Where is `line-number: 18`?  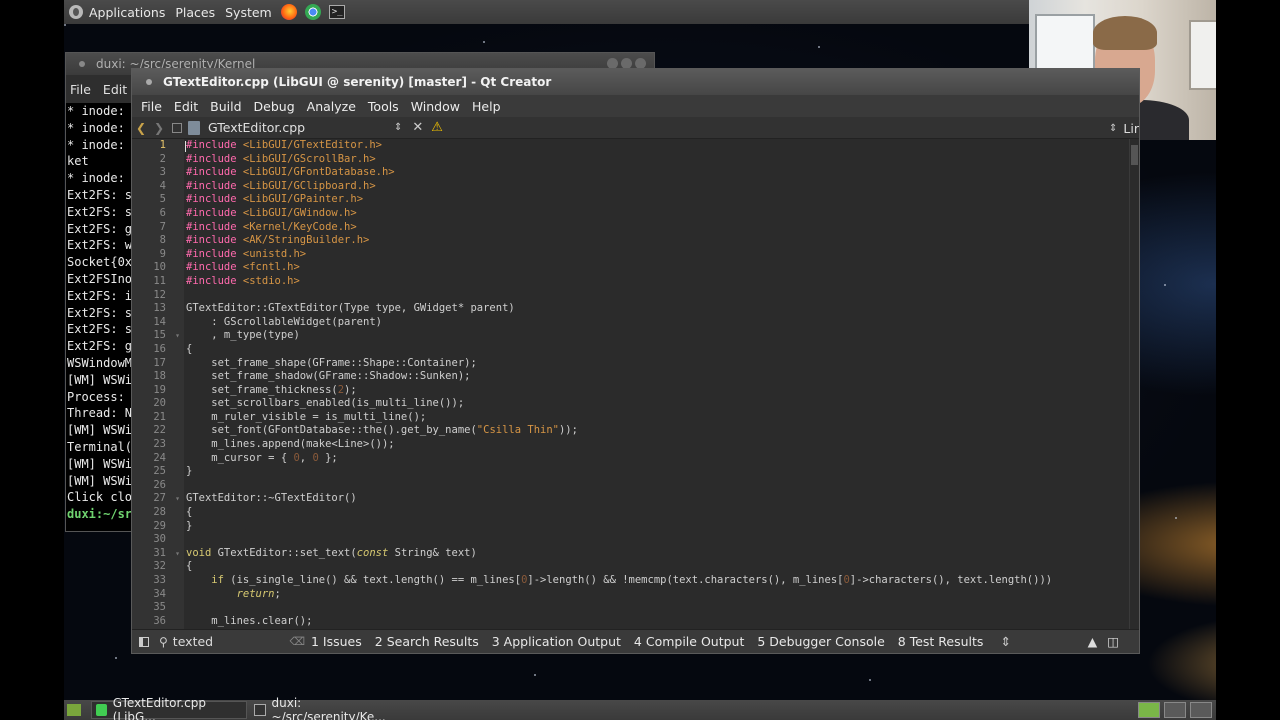
line-number: 18 is located at coordinates (159, 376).